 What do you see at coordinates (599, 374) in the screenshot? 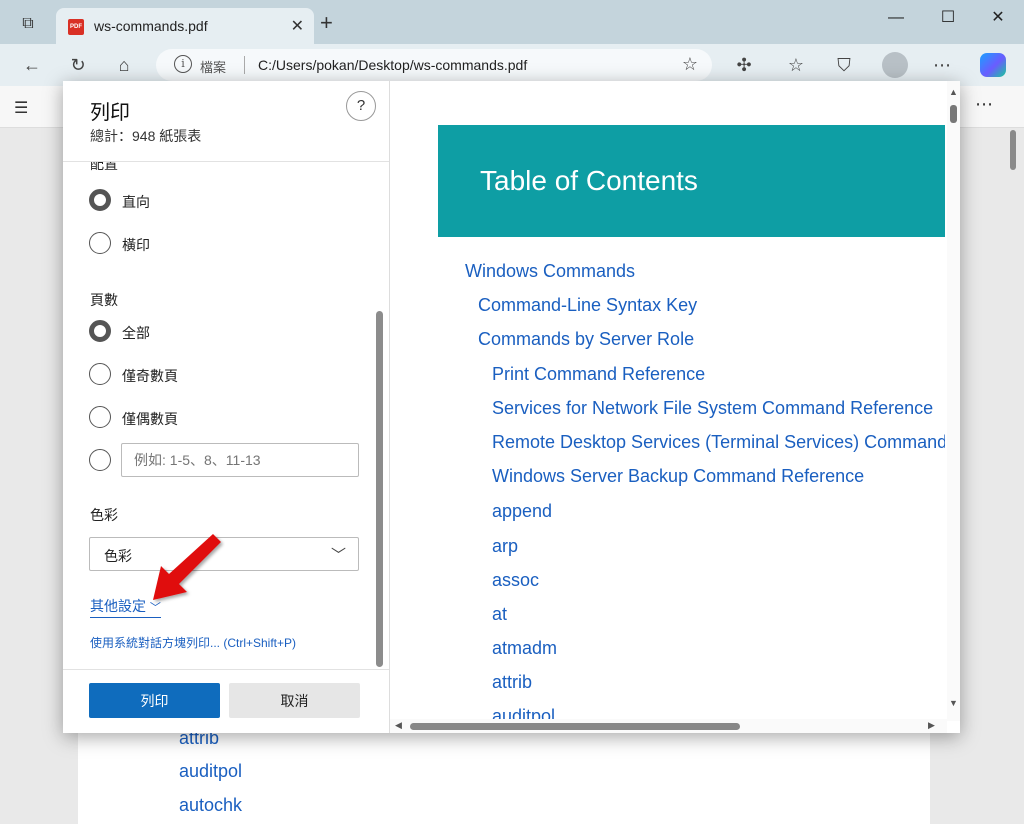
I see `toc-item: Print Command Reference` at bounding box center [599, 374].